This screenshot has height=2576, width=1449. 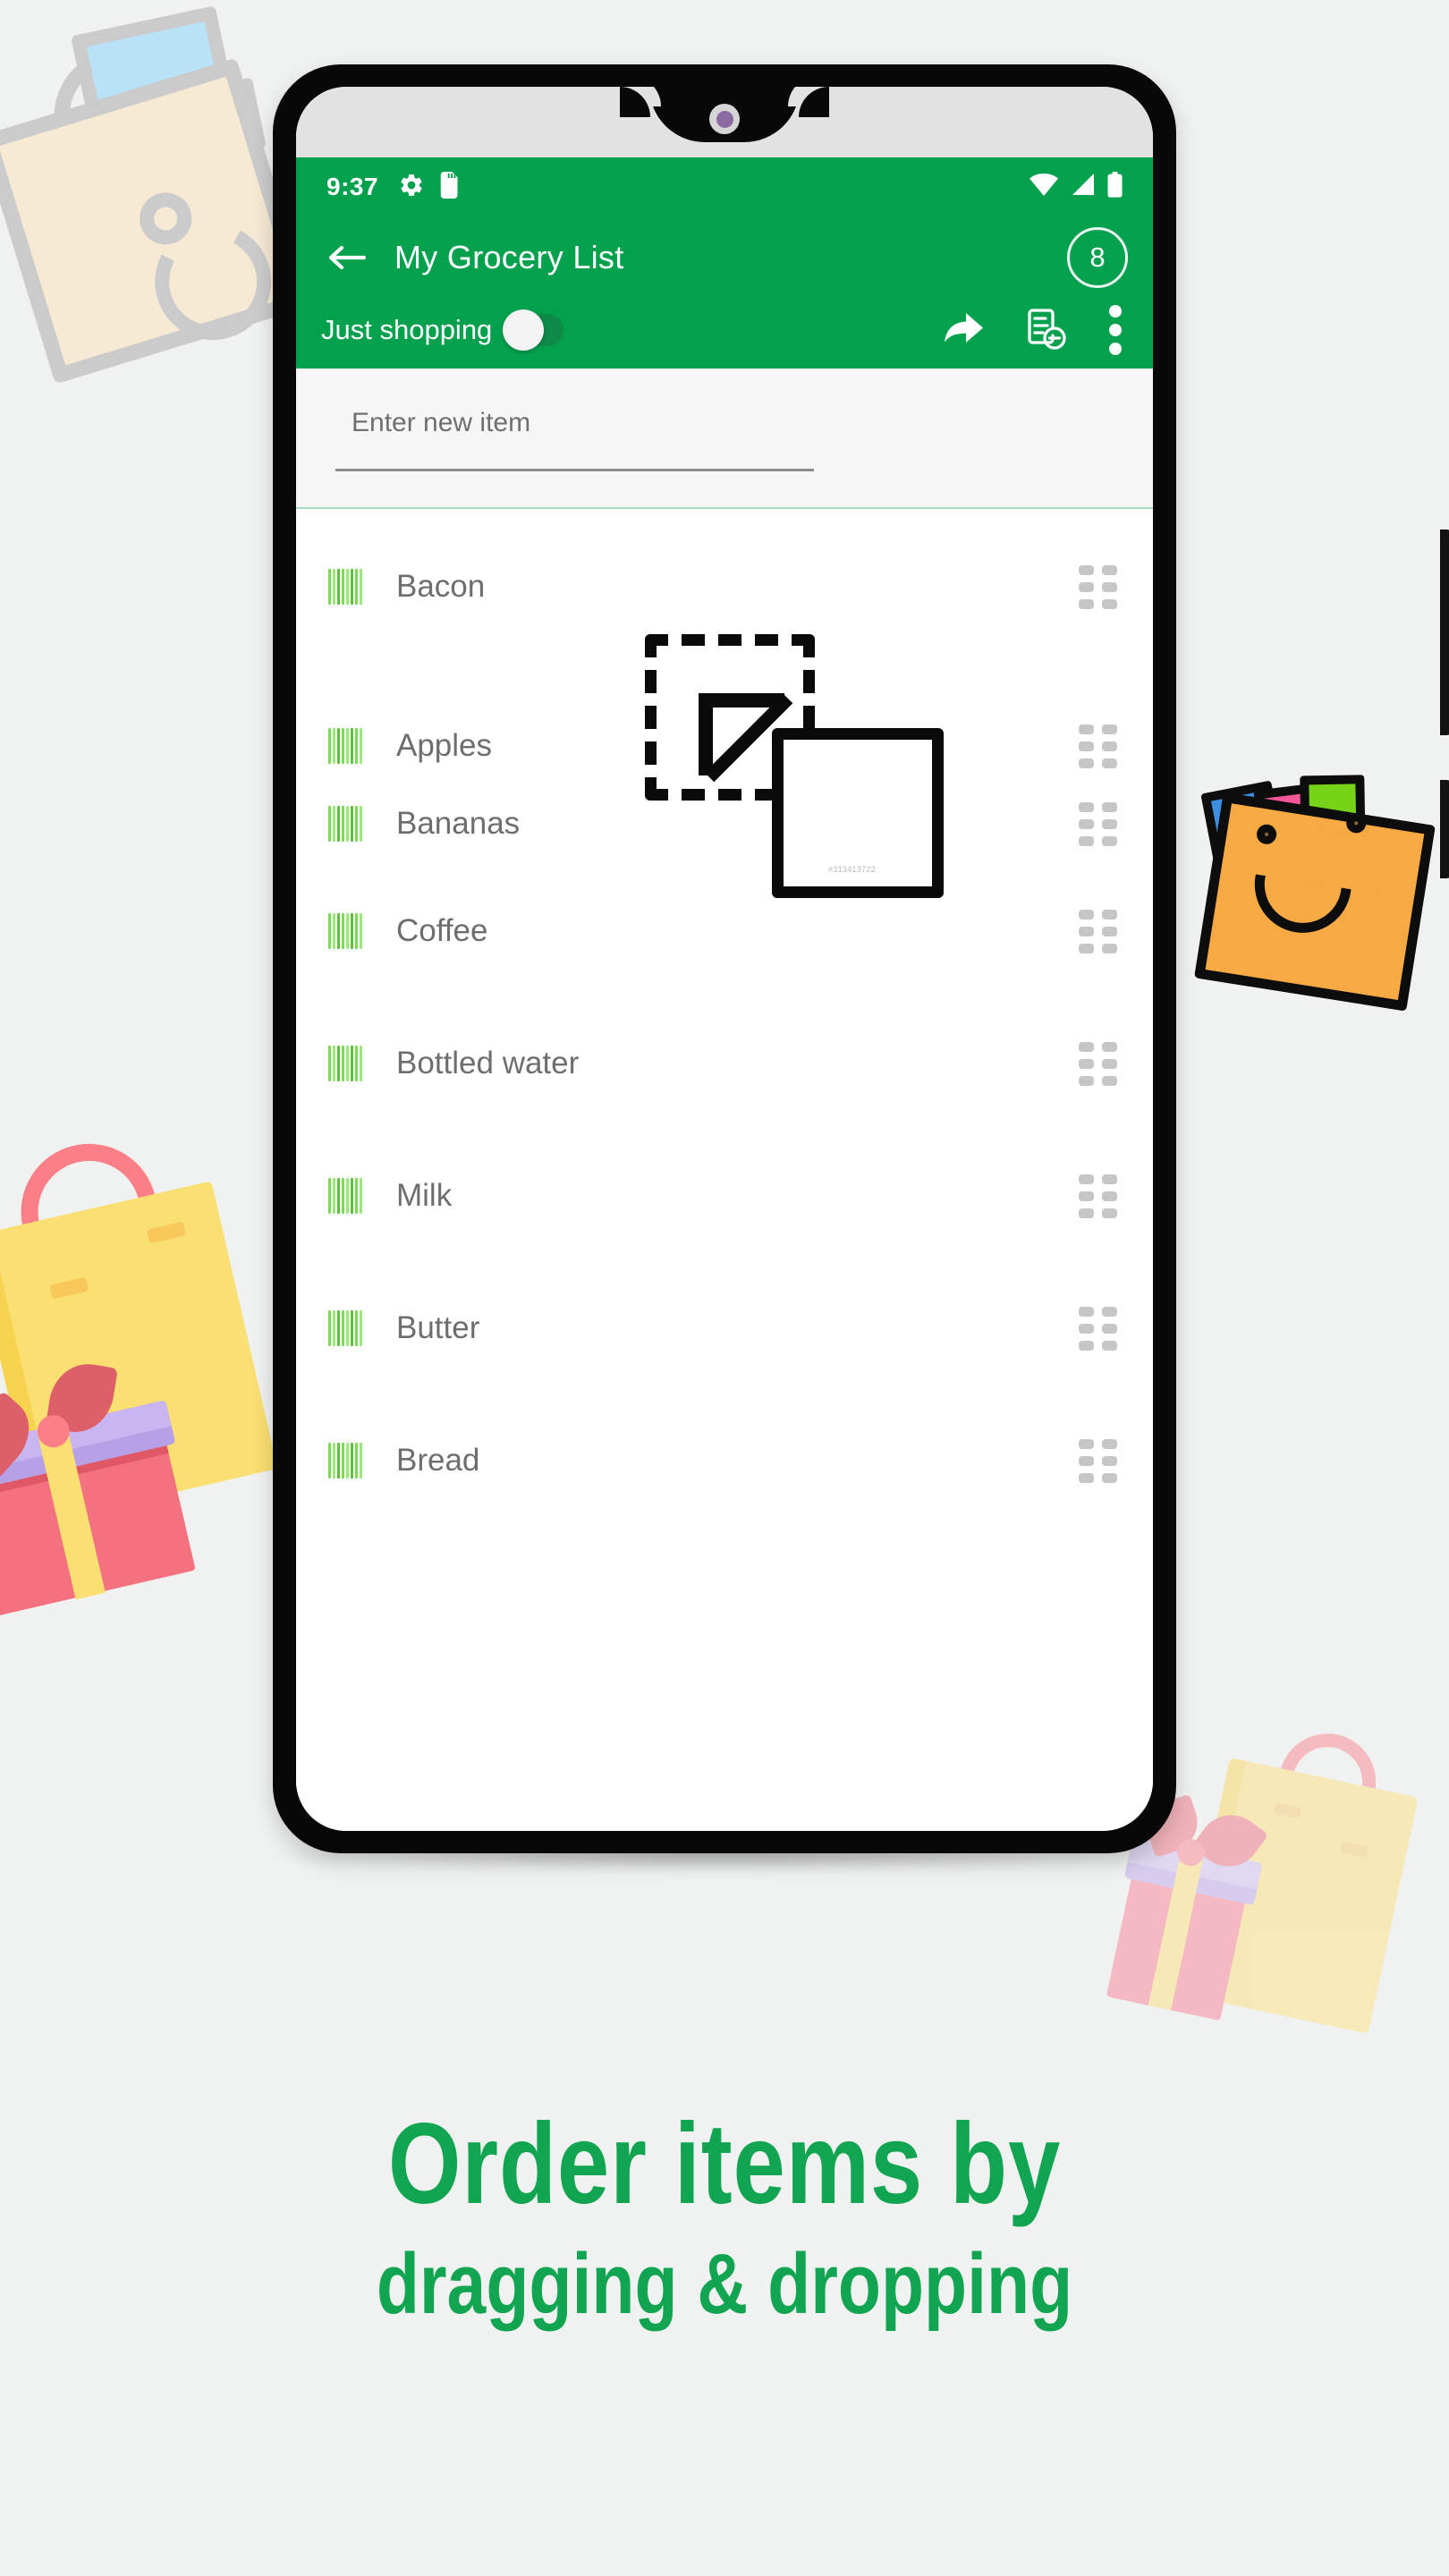 What do you see at coordinates (444, 745) in the screenshot?
I see `list-item-label: Apples` at bounding box center [444, 745].